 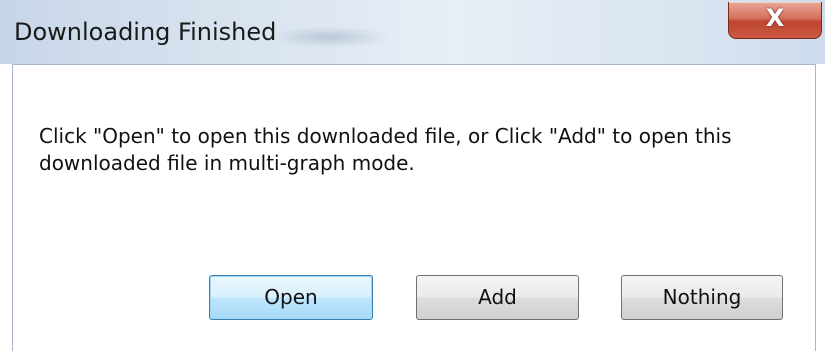 I want to click on window-title: Downloading Finished, so click(x=145, y=32).